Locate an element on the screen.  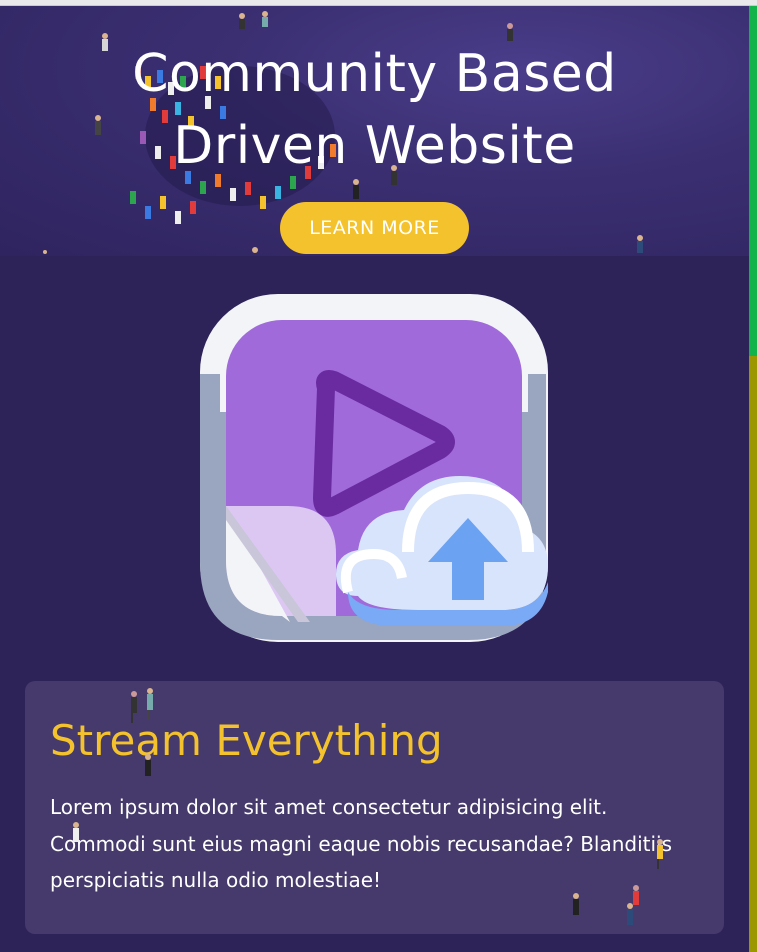
hero-title-line-2: Driven Website is located at coordinates (374, 146).